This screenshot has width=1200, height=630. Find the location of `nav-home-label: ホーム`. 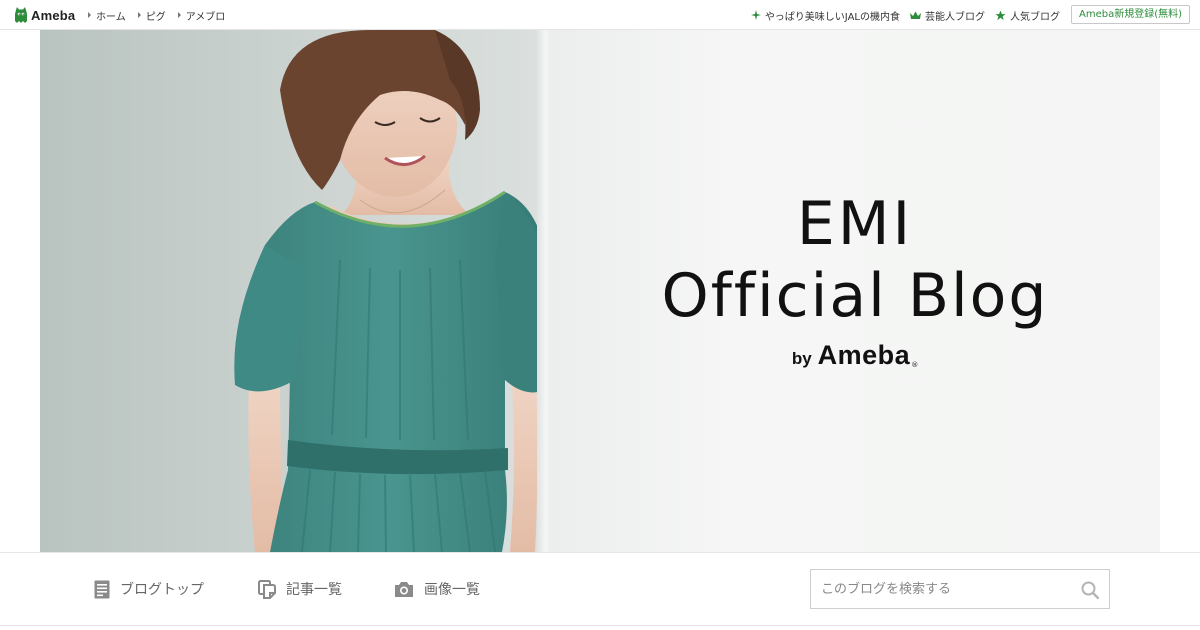

nav-home-label: ホーム is located at coordinates (111, 17).